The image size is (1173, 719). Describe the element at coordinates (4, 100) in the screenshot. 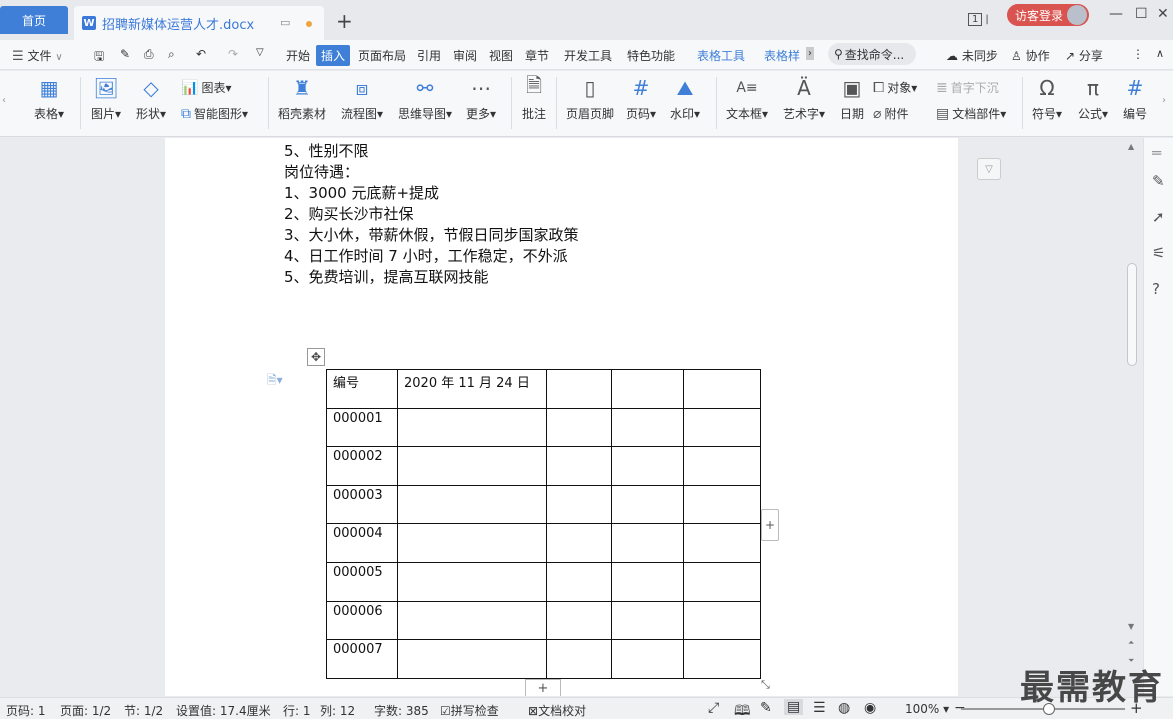

I see `ribbon-scroll-left-icon: ‹` at that location.